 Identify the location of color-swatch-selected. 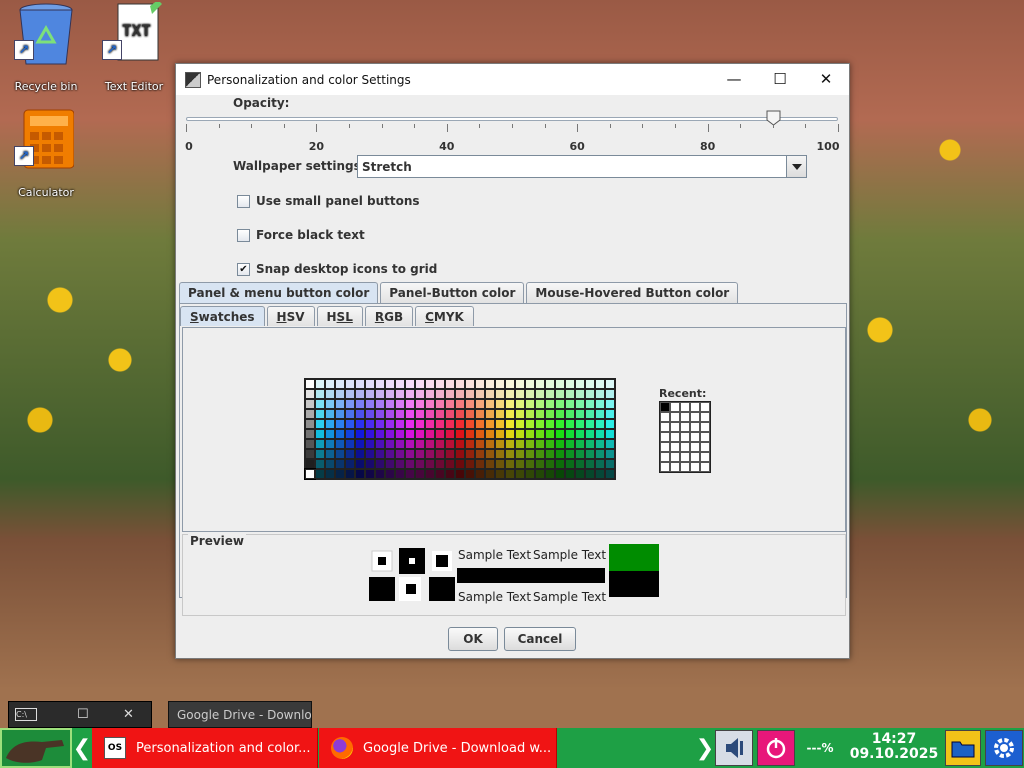
(310, 474).